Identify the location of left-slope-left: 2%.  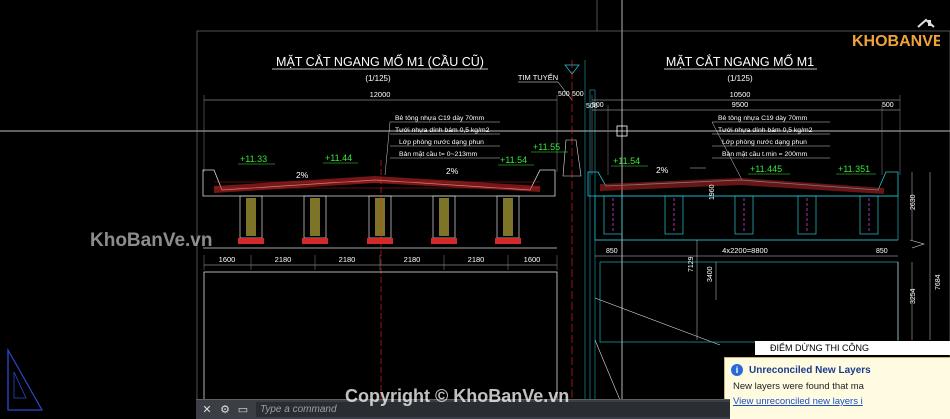
(302, 175).